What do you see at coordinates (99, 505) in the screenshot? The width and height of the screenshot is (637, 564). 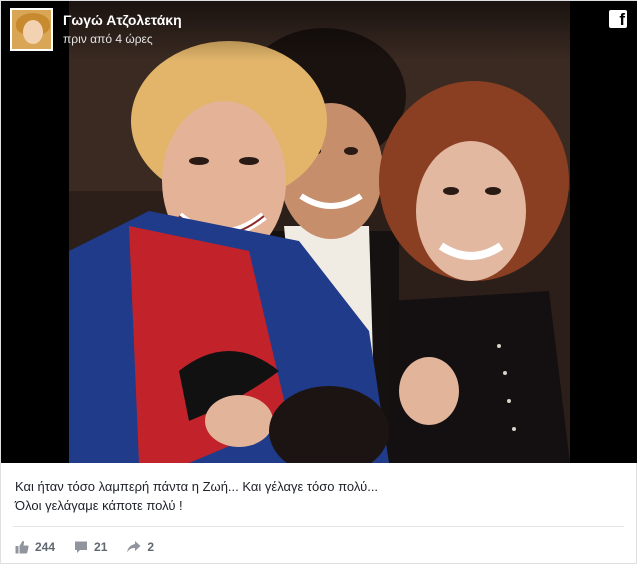 I see `caption-line-2: Όλοι γελάγαμε κάποτε πολύ !` at bounding box center [99, 505].